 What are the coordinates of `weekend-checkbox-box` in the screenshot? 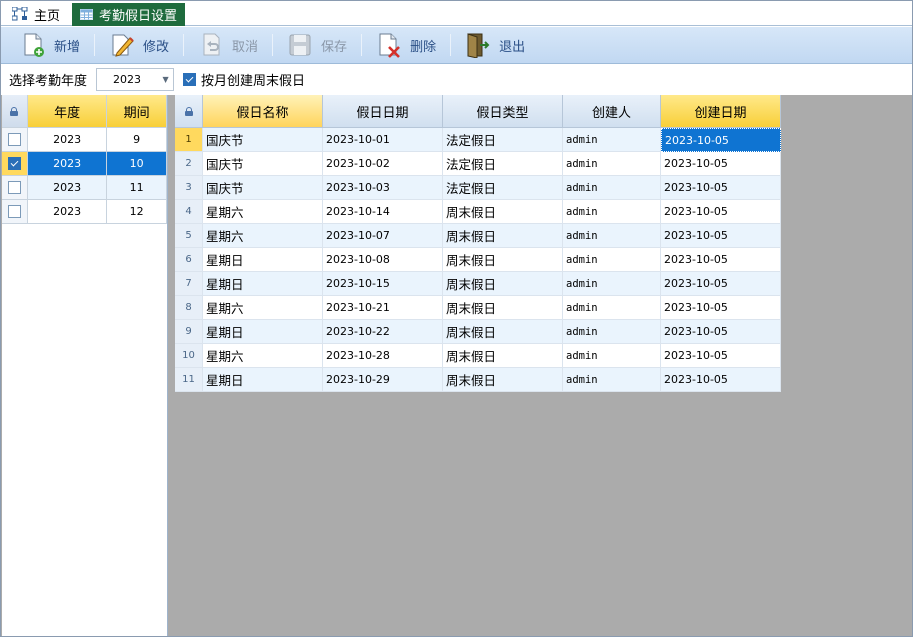 It's located at (190, 79).